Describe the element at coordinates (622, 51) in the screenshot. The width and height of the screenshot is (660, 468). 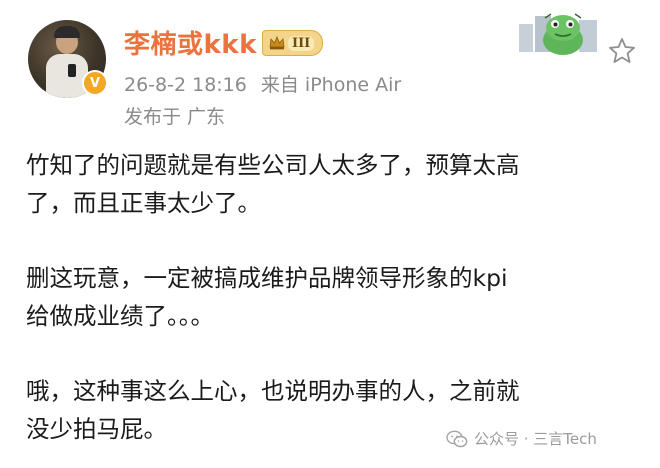
I see `star-outline-icon` at that location.